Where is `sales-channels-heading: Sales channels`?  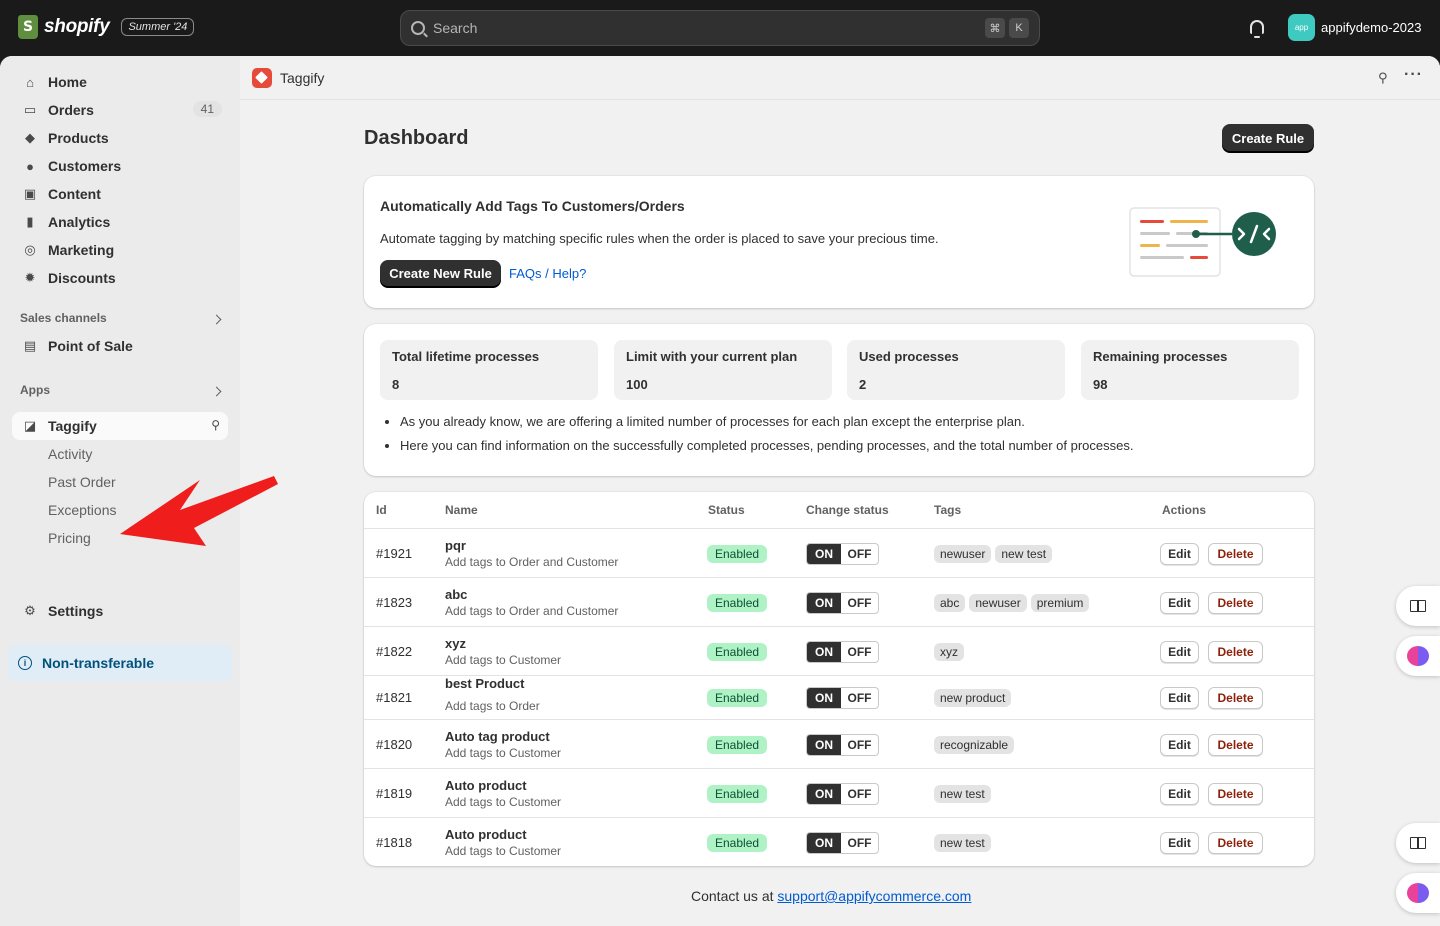
sales-channels-heading: Sales channels is located at coordinates (63, 318).